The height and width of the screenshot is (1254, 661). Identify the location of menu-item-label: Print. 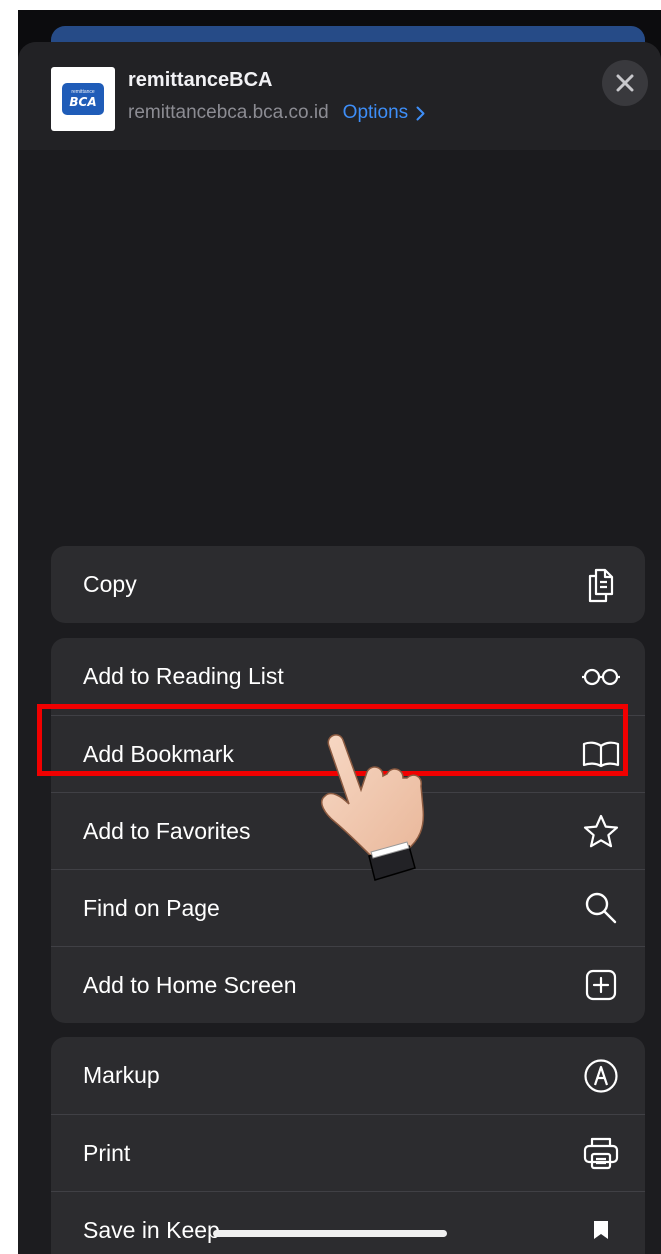
(107, 1152).